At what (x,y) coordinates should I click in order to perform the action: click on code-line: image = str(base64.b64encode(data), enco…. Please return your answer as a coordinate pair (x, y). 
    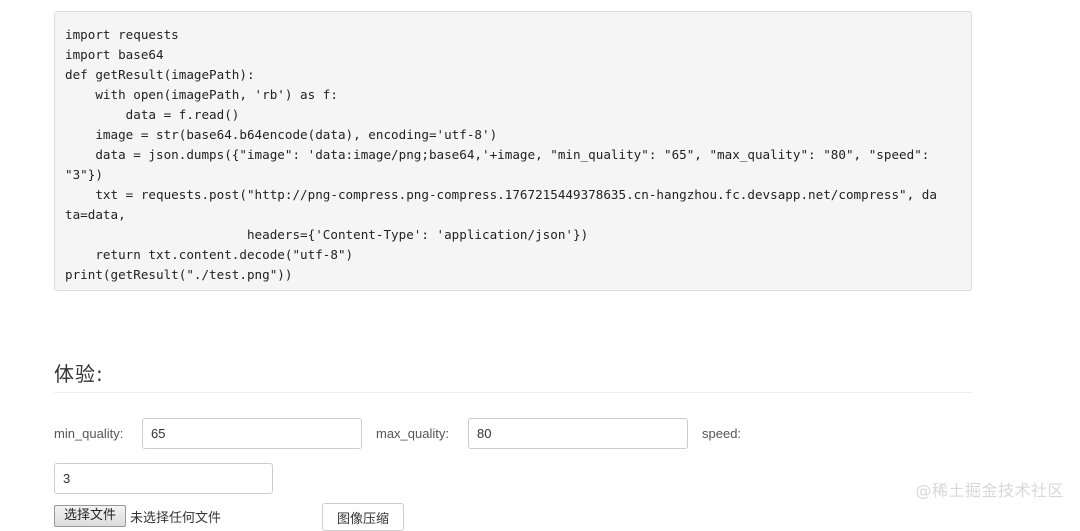
    Looking at the image, I should click on (281, 134).